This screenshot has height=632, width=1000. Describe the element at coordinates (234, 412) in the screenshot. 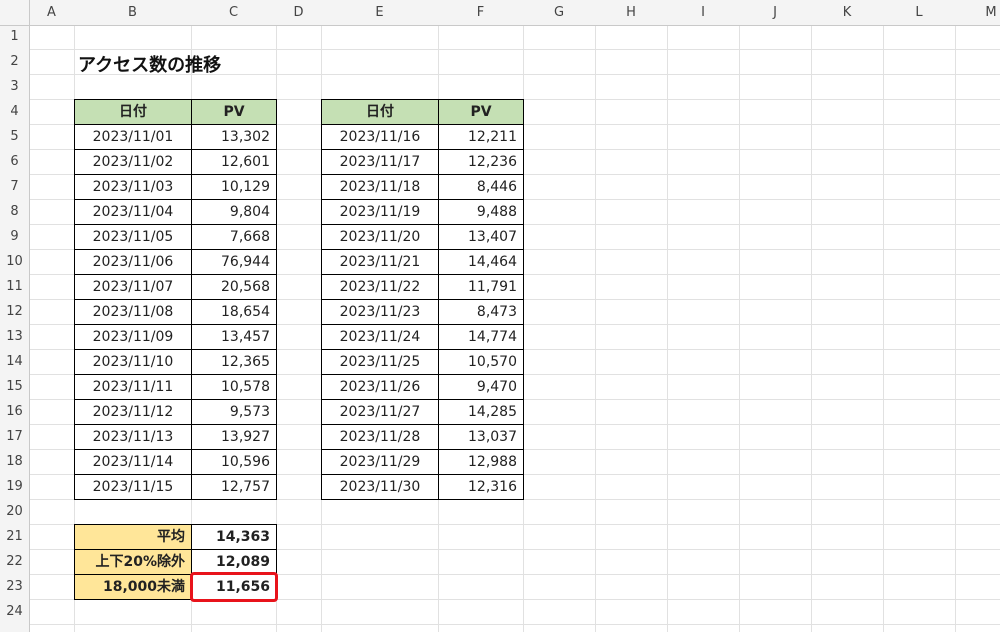

I see `pv-cell: 9,573` at that location.